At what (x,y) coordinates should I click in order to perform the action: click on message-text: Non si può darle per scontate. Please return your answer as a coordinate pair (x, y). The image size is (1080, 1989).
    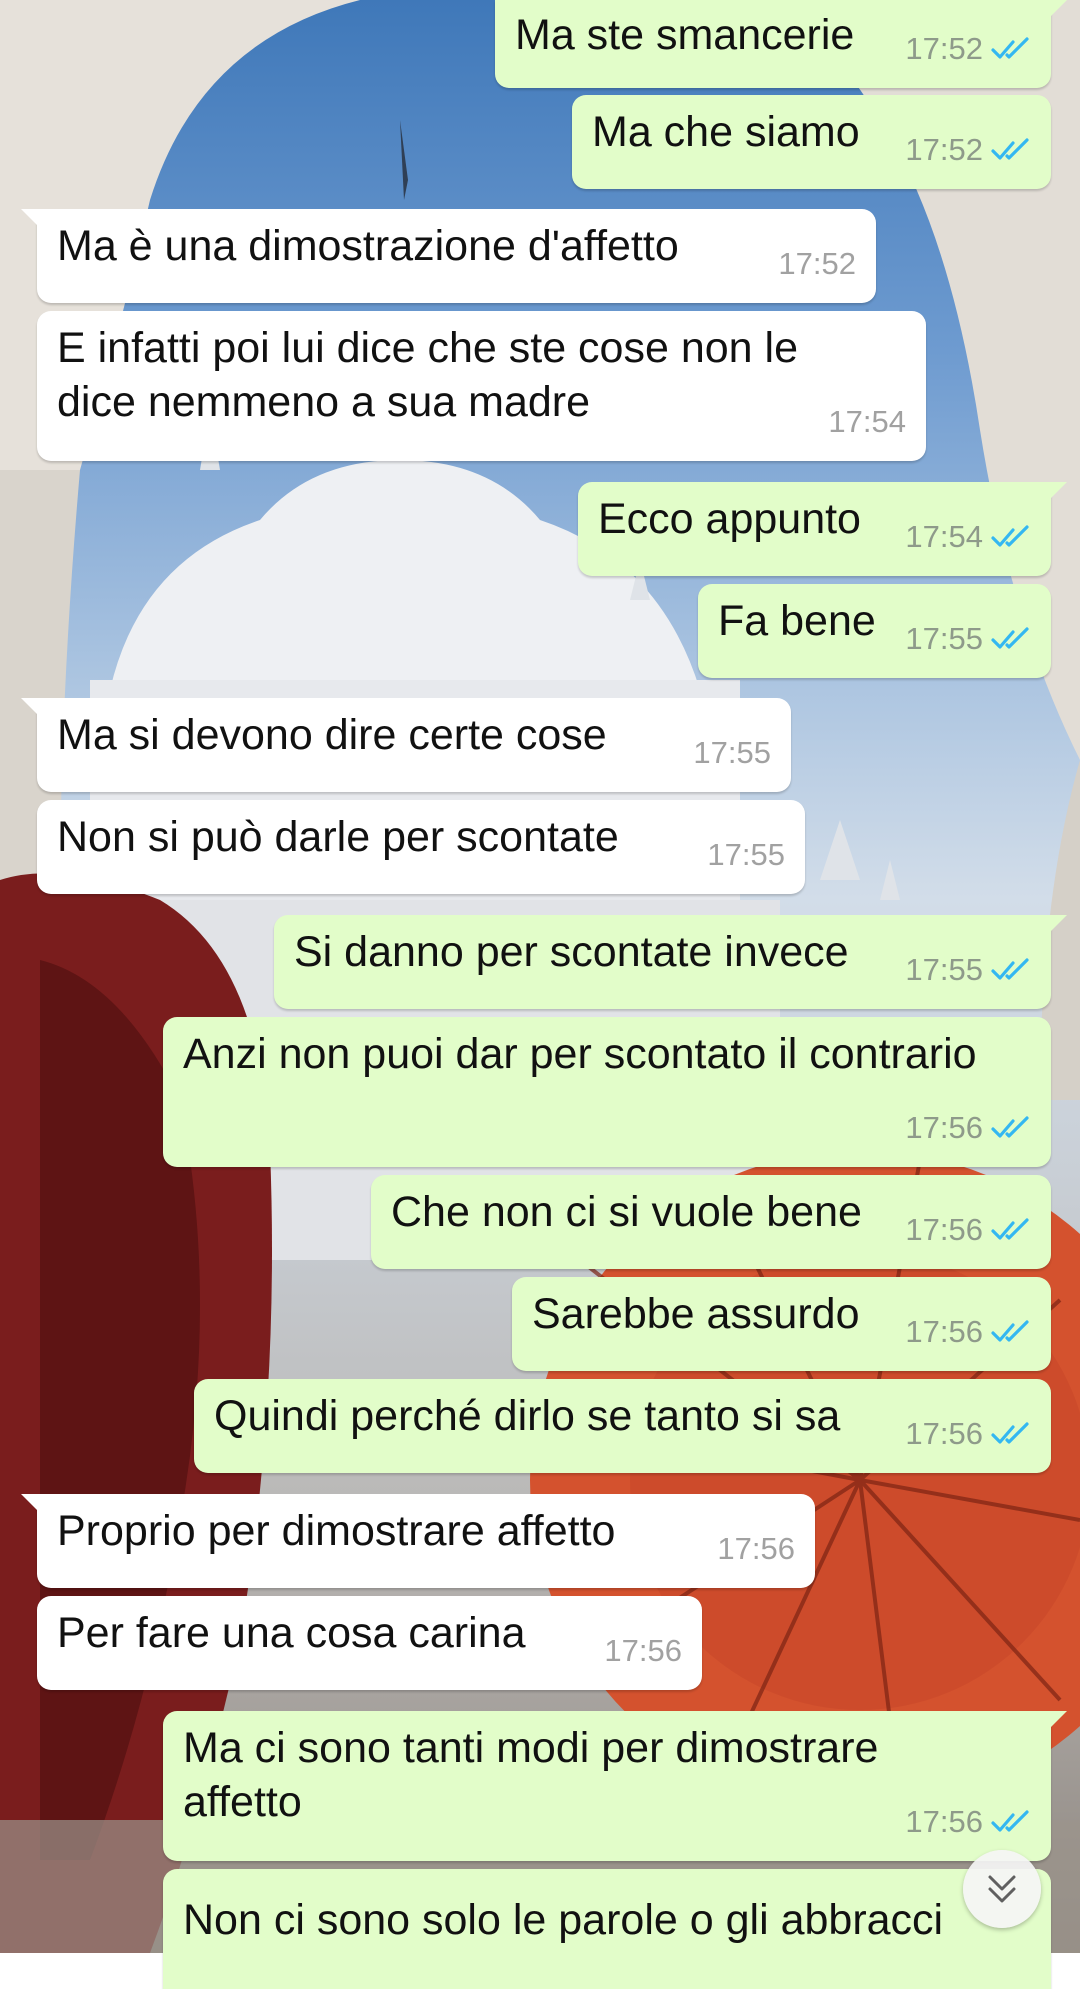
    Looking at the image, I should click on (338, 837).